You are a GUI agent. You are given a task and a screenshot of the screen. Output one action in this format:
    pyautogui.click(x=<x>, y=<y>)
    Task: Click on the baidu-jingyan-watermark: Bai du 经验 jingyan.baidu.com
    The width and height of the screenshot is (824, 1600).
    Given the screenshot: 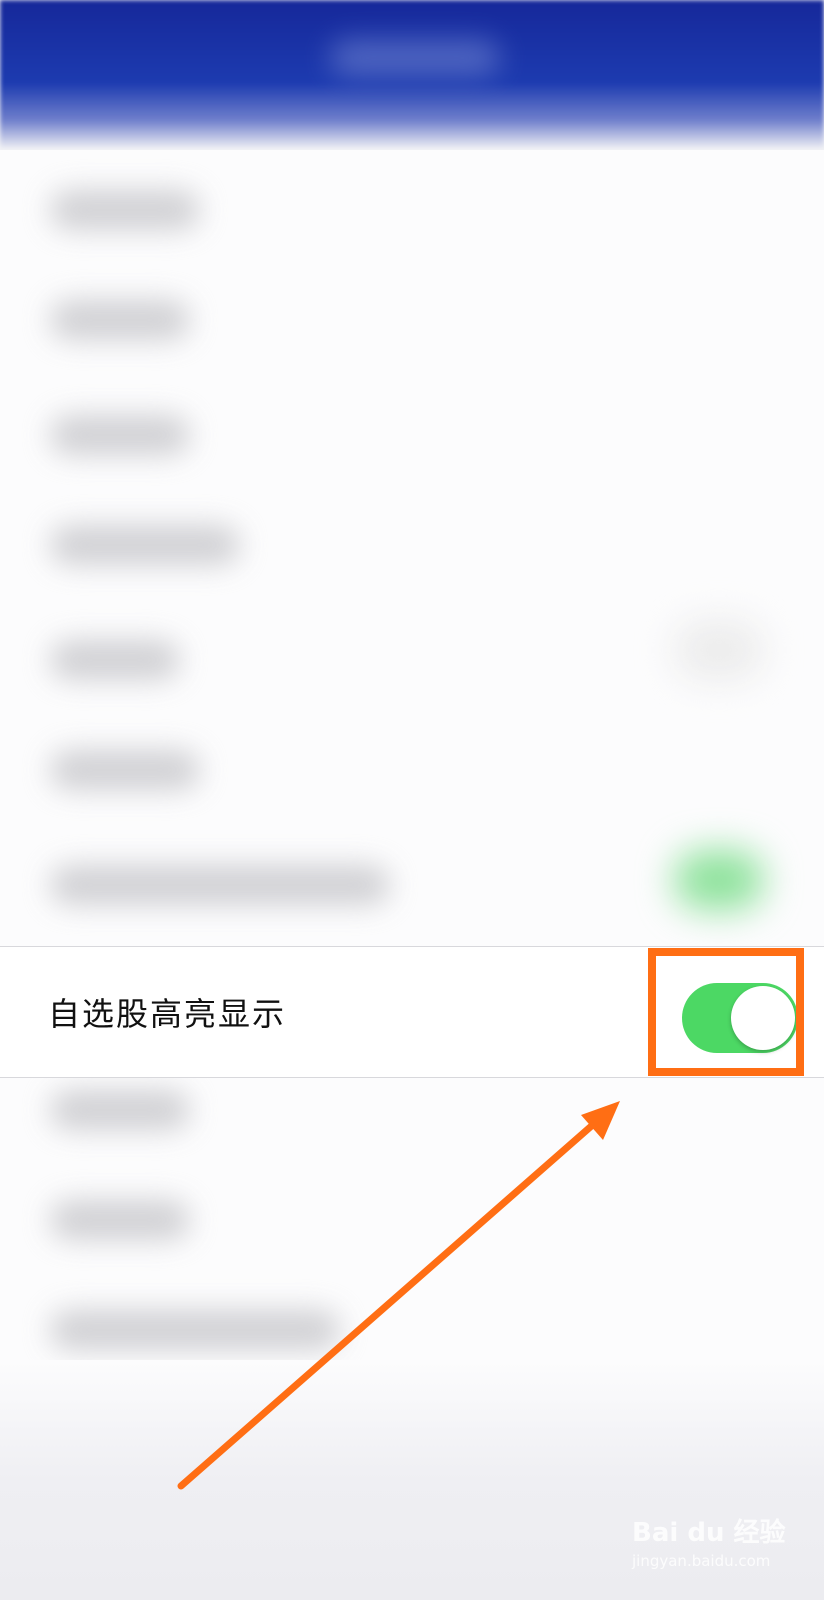 What is the action you would take?
    pyautogui.click(x=712, y=1552)
    